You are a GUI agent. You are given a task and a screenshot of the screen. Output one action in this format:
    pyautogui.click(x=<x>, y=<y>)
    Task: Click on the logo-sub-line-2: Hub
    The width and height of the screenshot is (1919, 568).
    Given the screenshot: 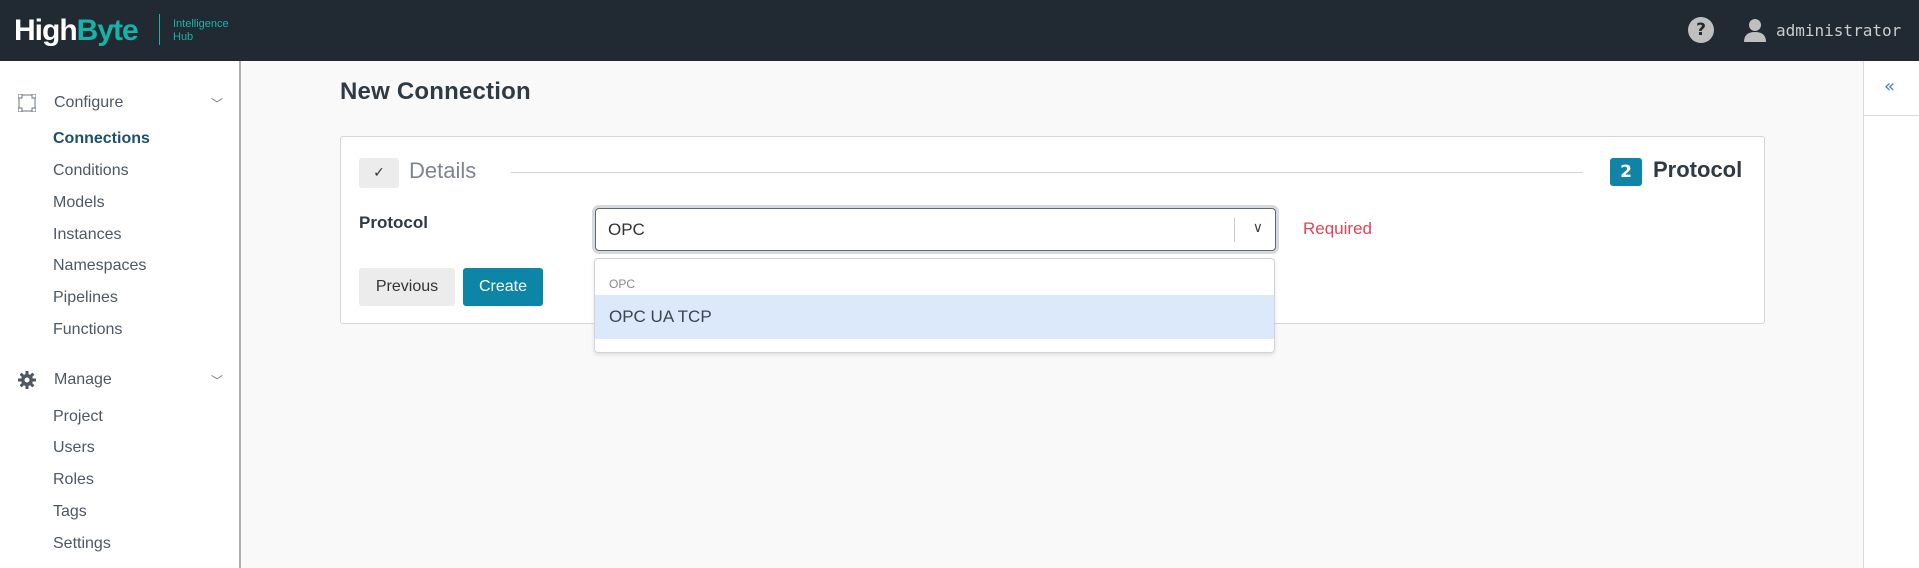 What is the action you would take?
    pyautogui.click(x=183, y=37)
    